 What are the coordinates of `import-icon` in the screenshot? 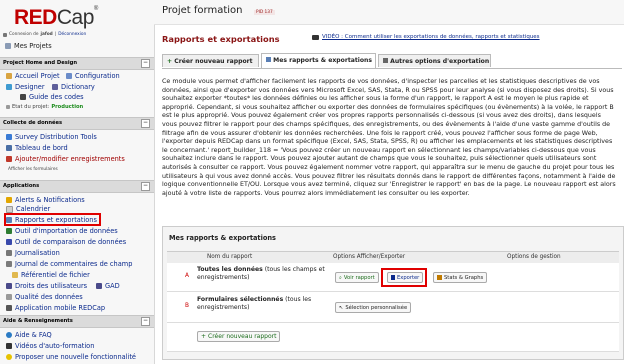 It's located at (9, 231).